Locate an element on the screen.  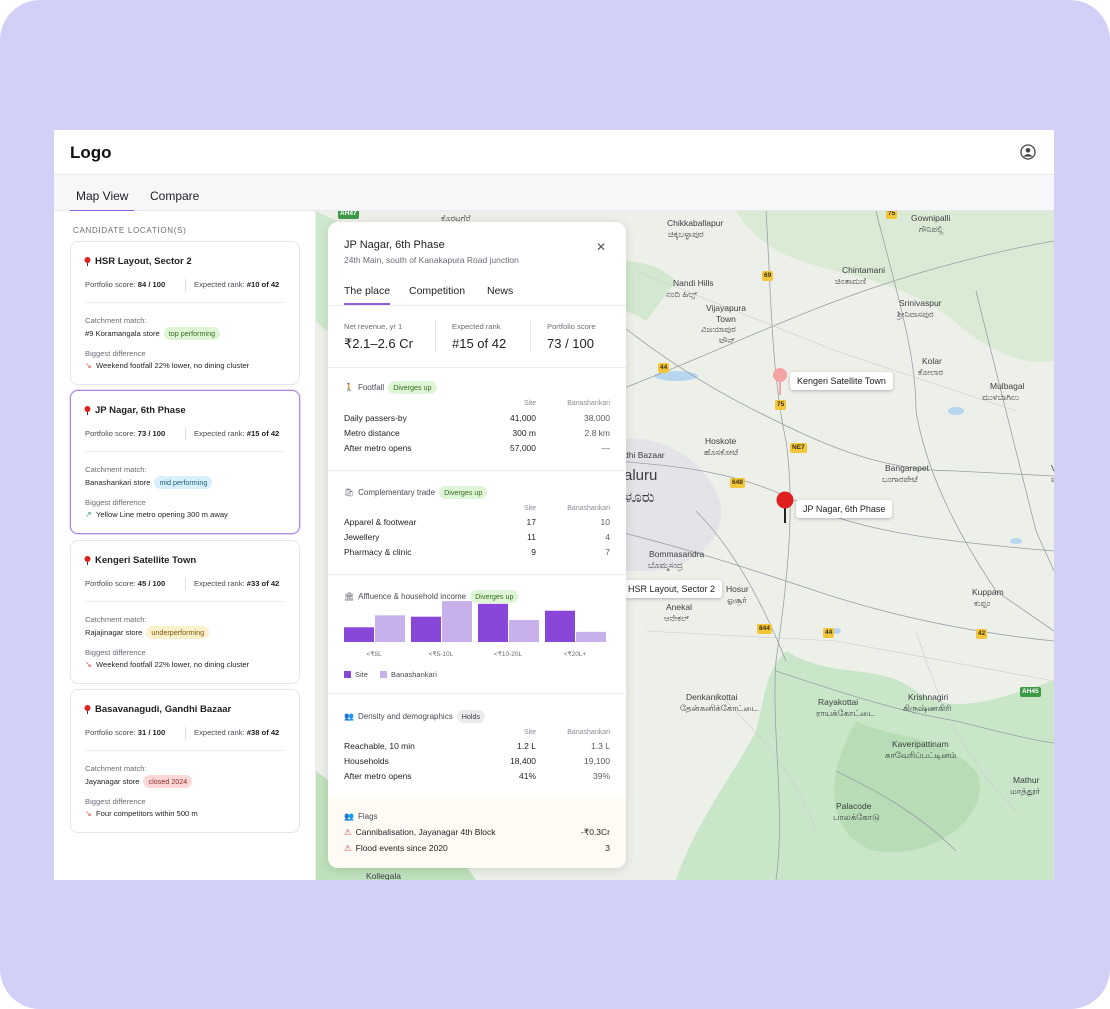
x-tick-label: <₹5-10L is located at coordinates (441, 654).